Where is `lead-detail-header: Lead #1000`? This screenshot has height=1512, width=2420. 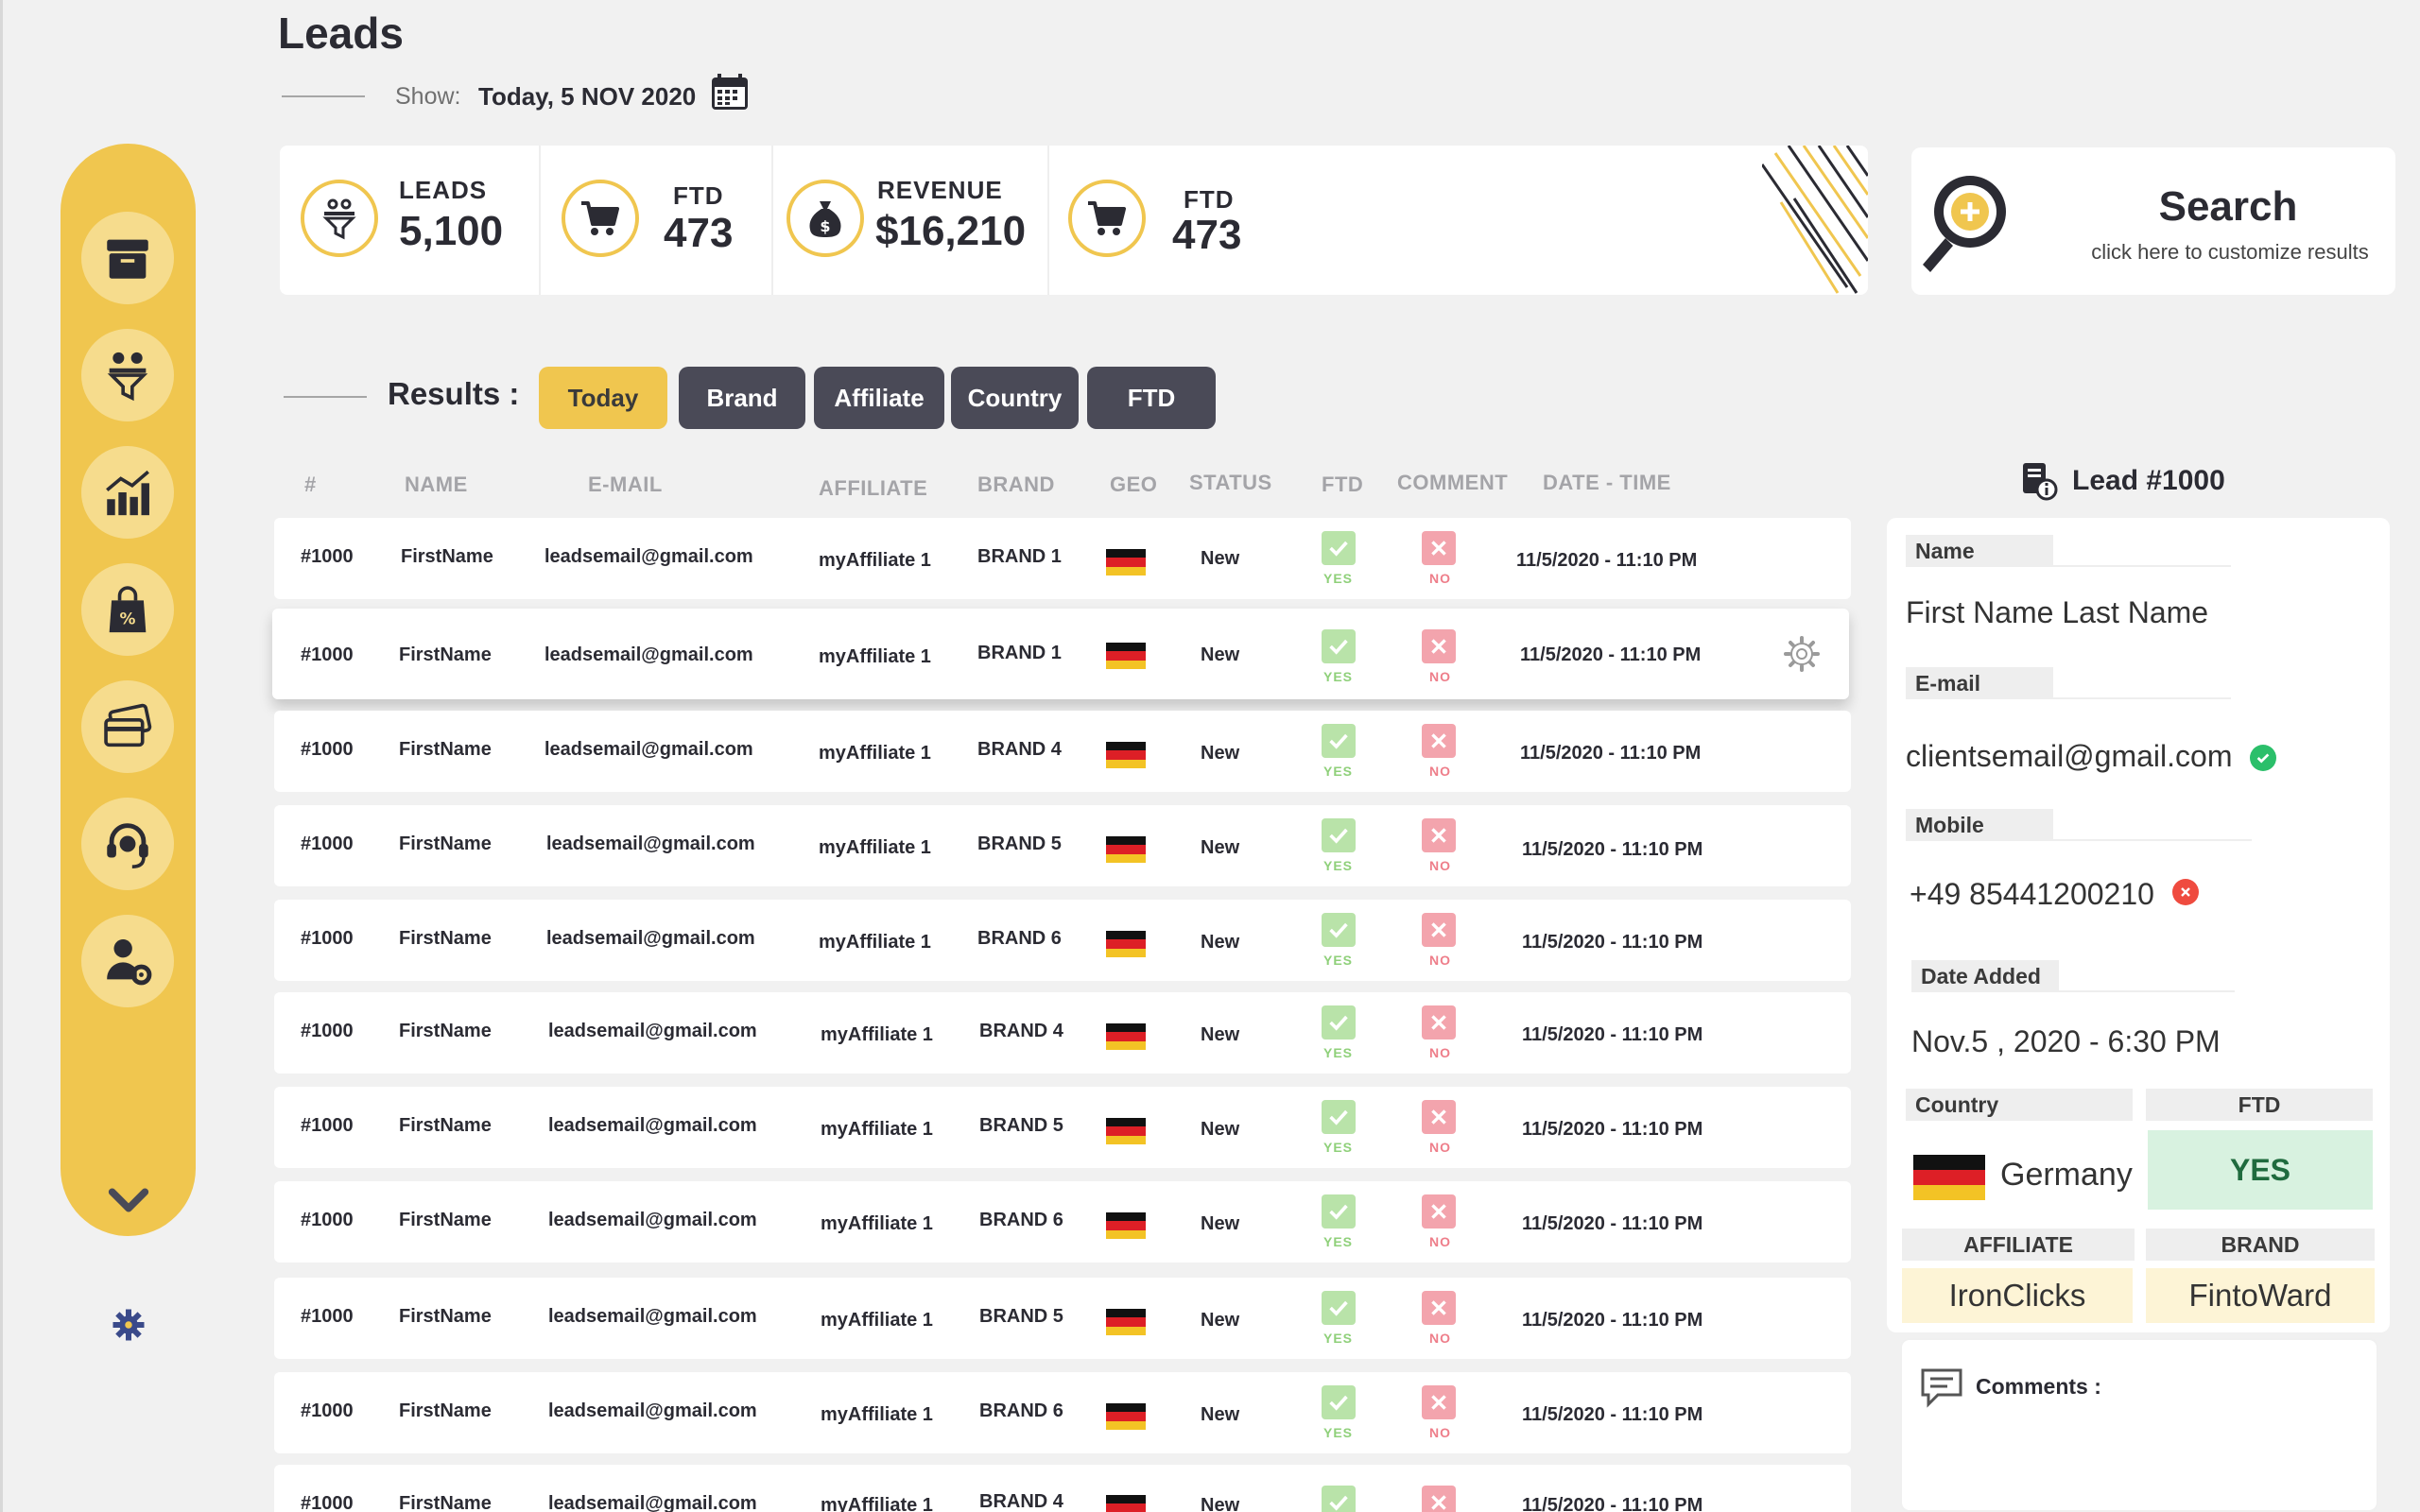
lead-detail-header: Lead #1000 is located at coordinates (2122, 481).